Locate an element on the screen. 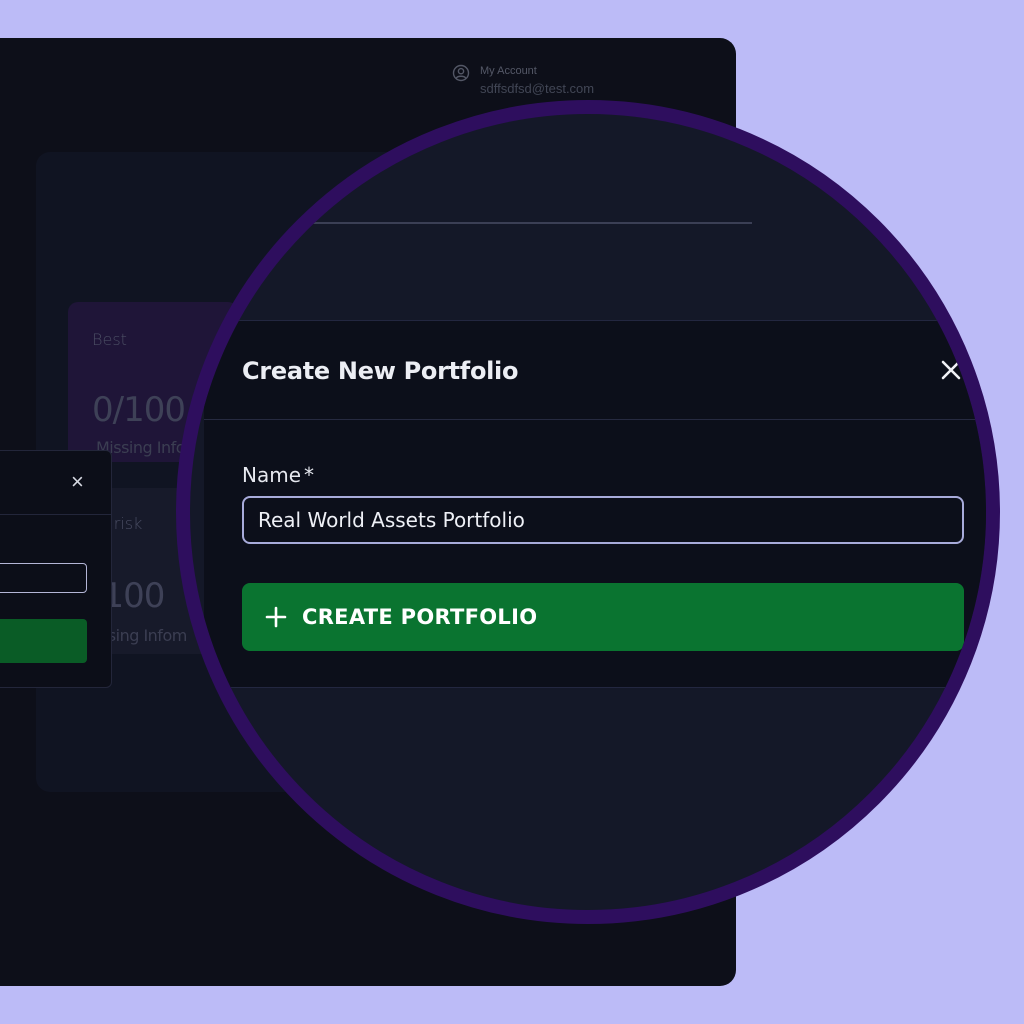 This screenshot has width=1024, height=1024. small-create-portfolio-modal: × is located at coordinates (56, 569).